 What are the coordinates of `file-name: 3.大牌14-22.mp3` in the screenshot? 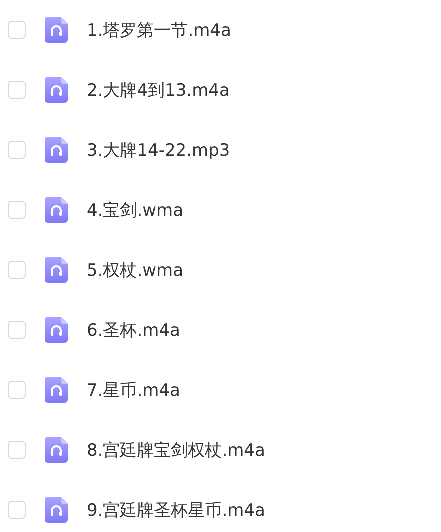 It's located at (158, 150).